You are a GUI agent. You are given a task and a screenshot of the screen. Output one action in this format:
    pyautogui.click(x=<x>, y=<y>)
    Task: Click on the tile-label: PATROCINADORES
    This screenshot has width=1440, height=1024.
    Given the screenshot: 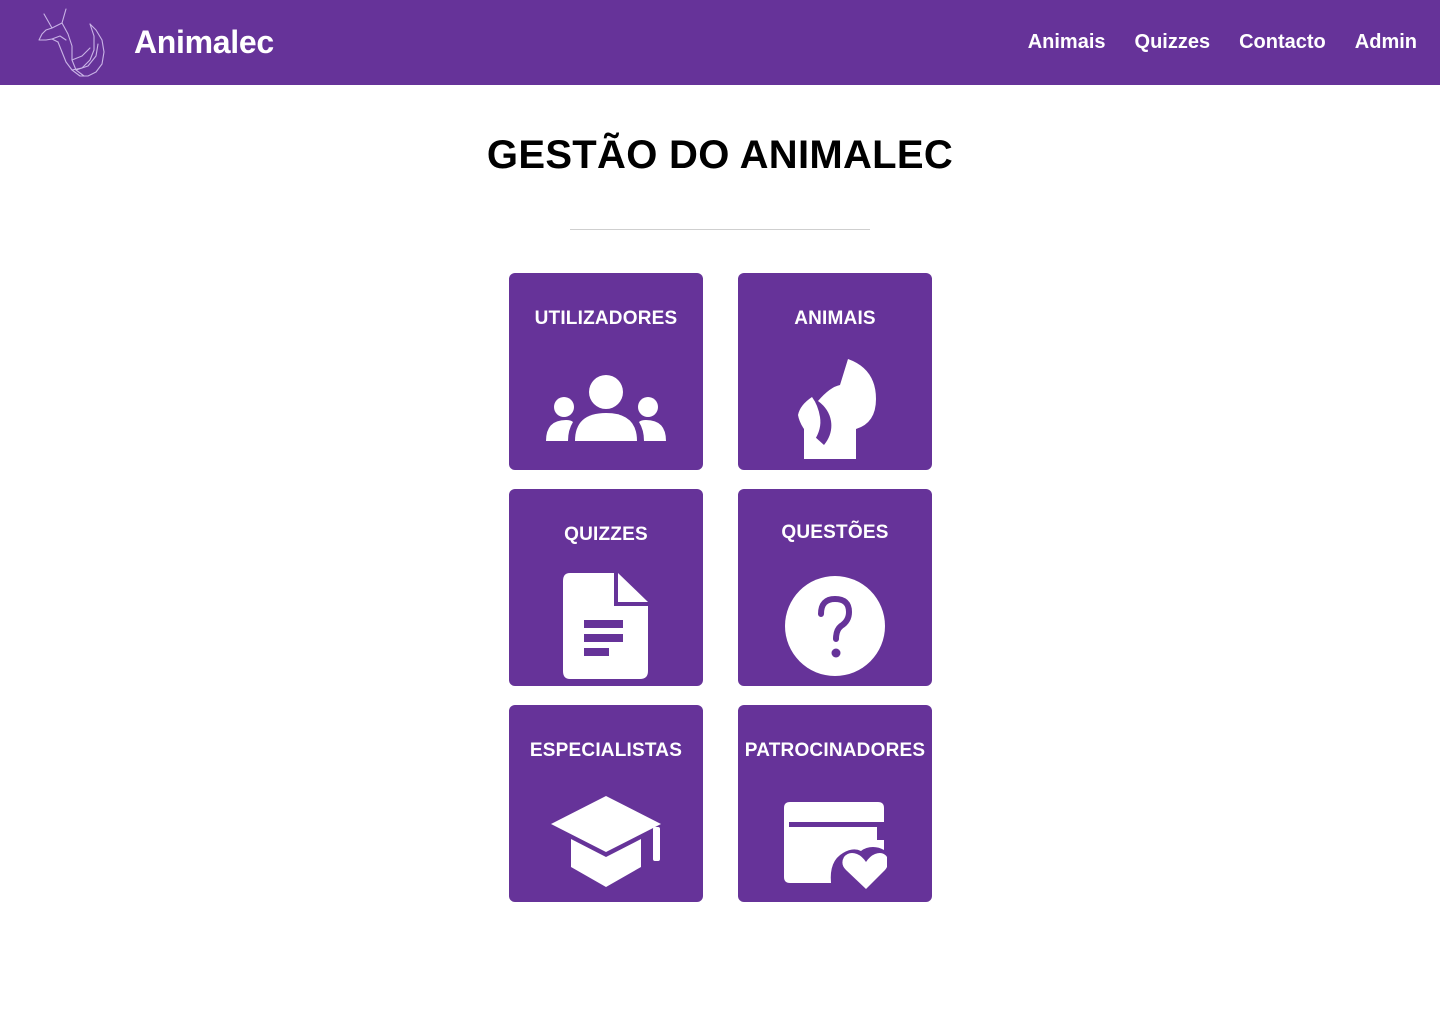 What is the action you would take?
    pyautogui.click(x=835, y=750)
    